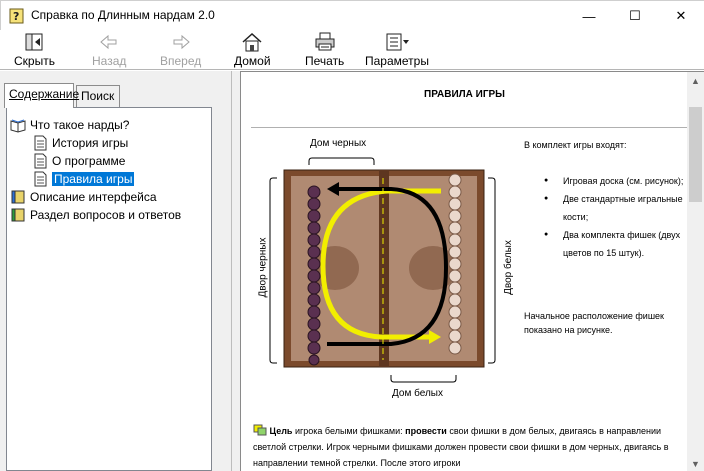  Describe the element at coordinates (695, 80) in the screenshot. I see `scroll-up-arrow-icon: ▲` at that location.